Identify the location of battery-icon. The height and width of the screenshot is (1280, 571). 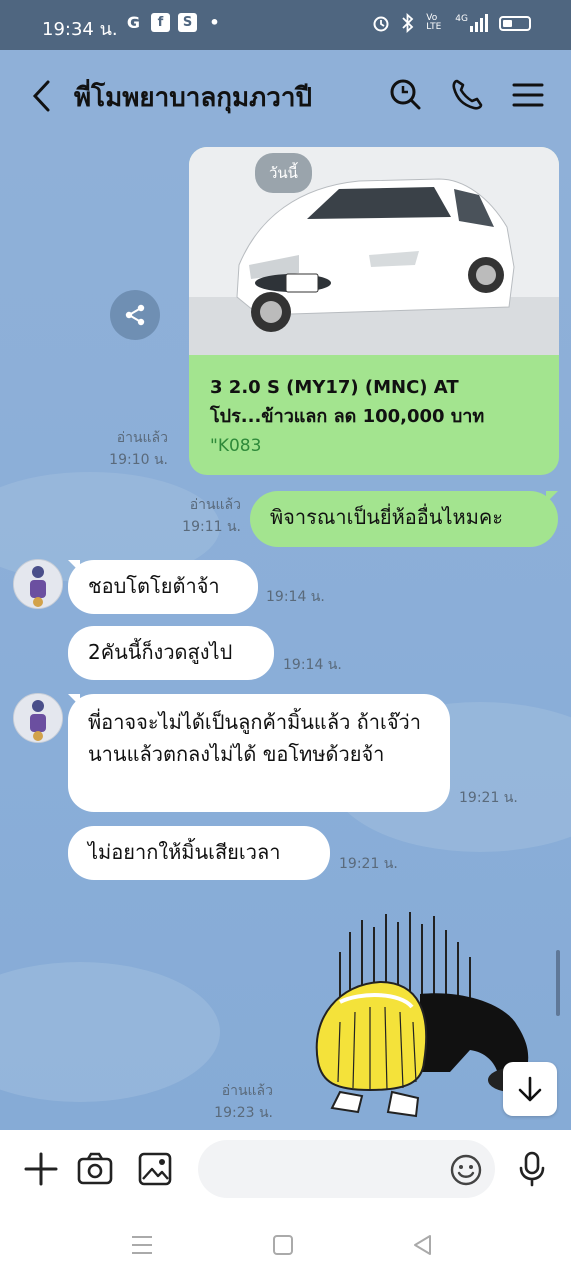
(515, 23).